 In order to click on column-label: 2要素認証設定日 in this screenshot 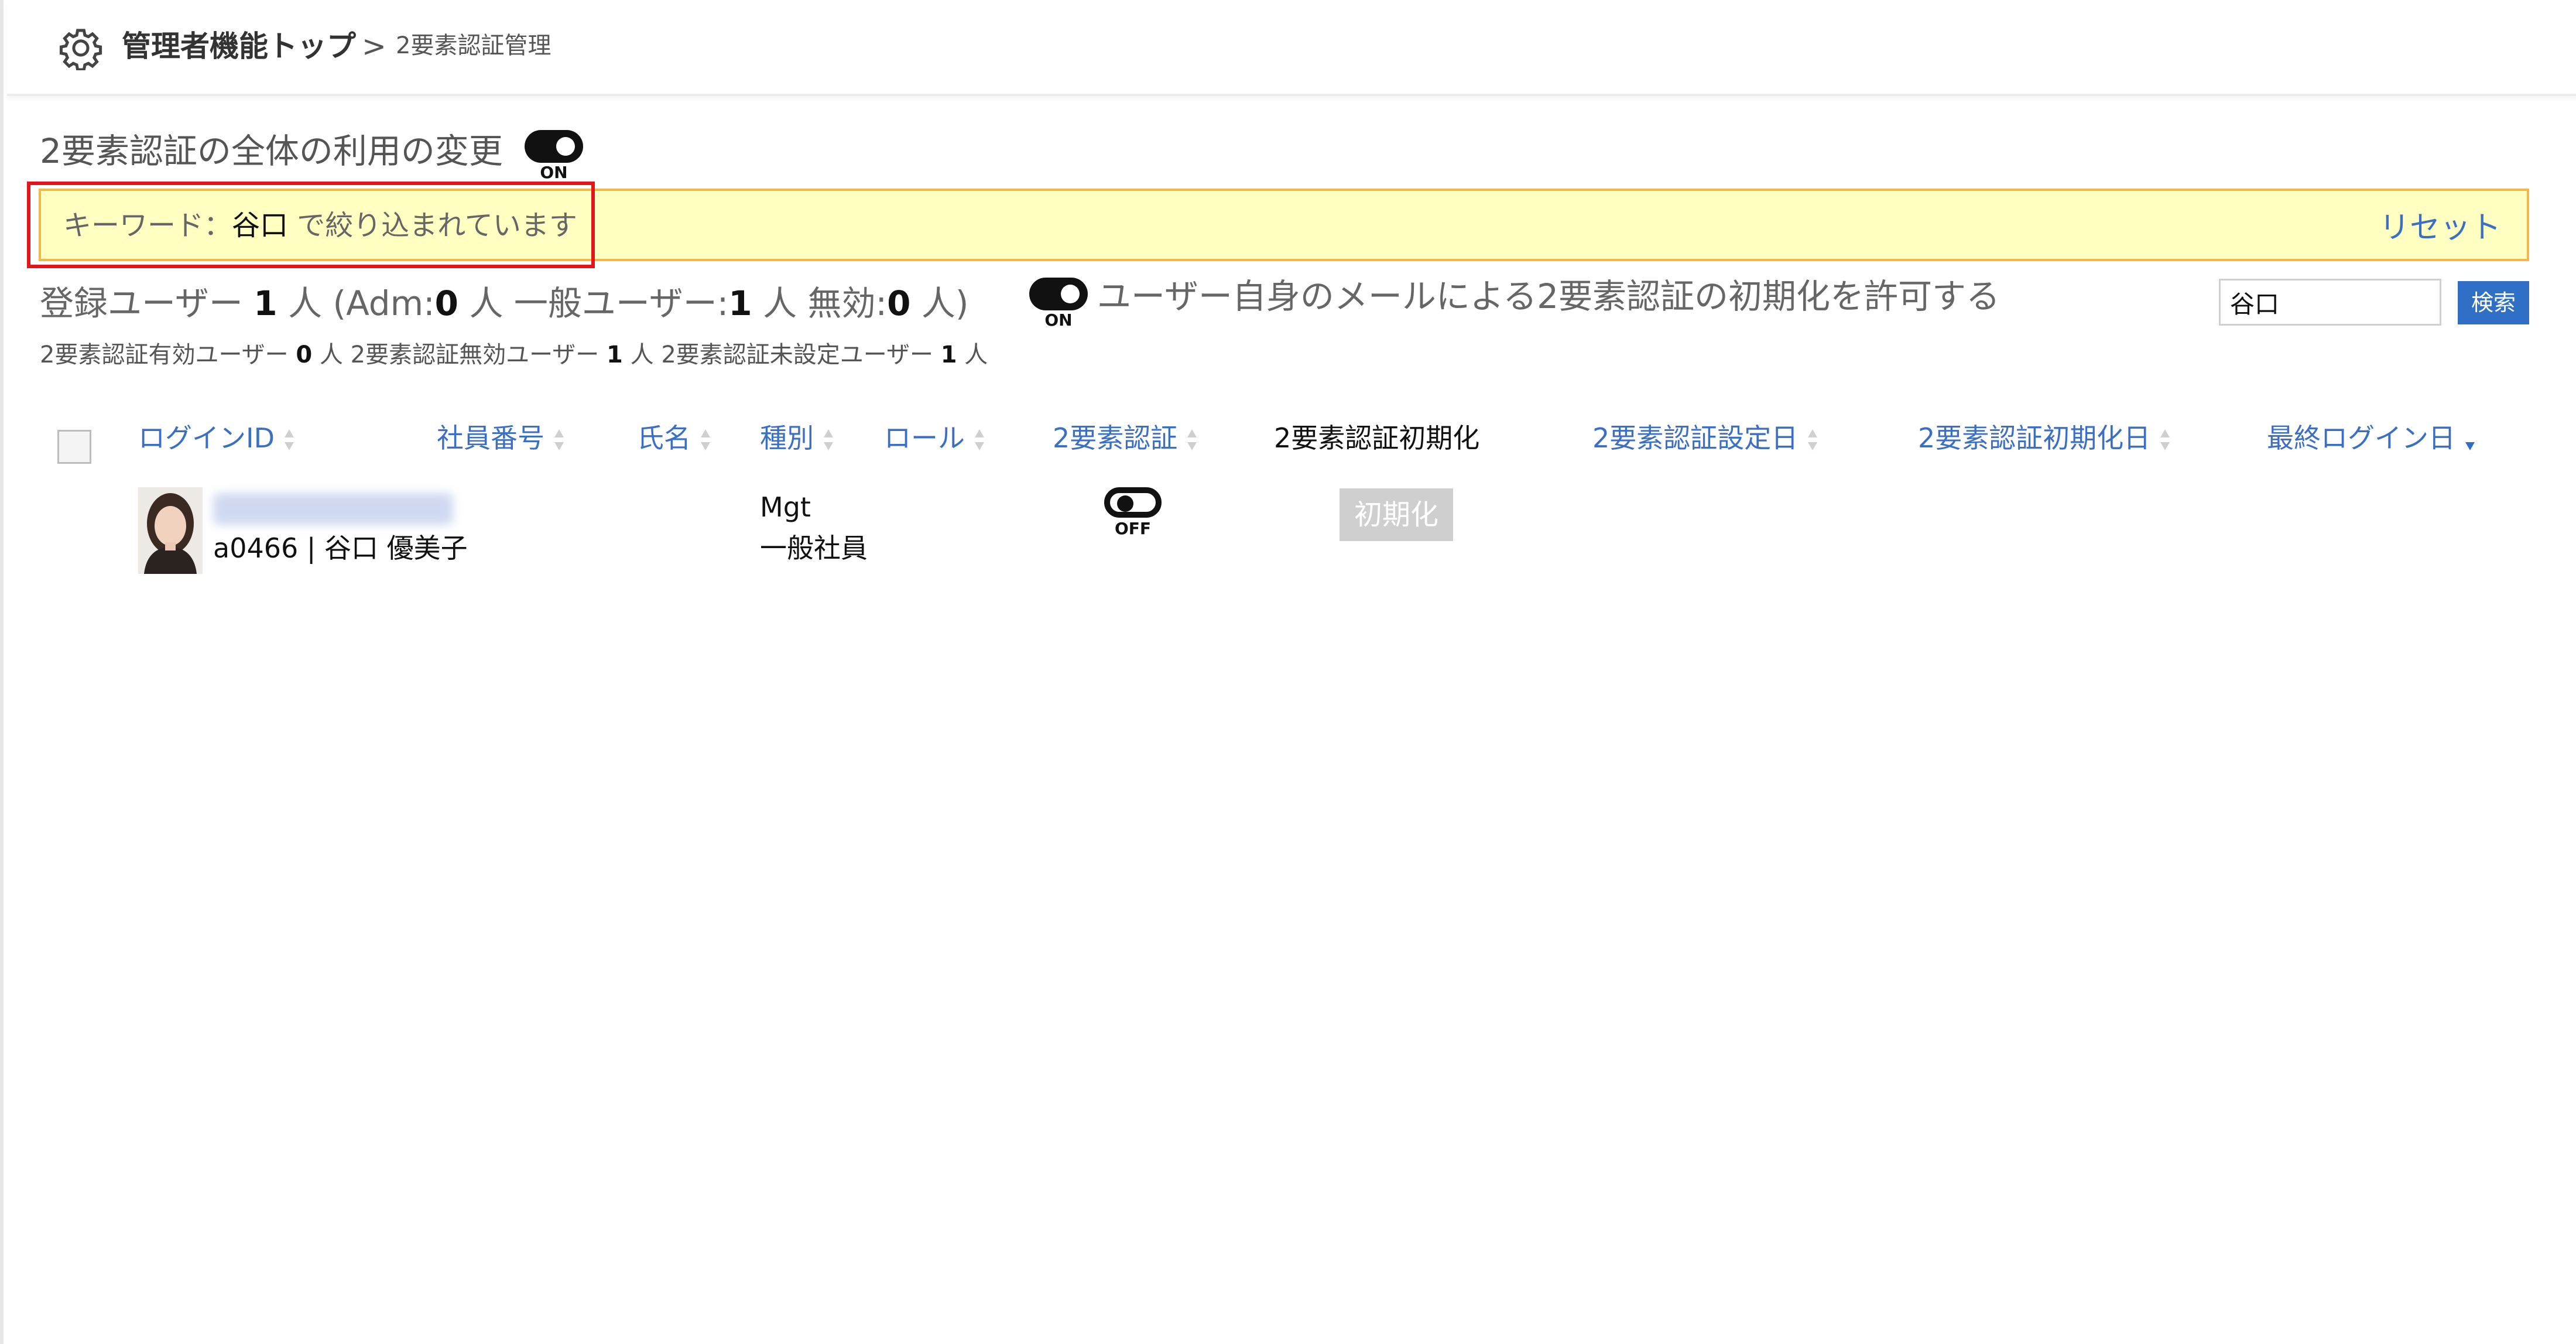, I will do `click(1695, 438)`.